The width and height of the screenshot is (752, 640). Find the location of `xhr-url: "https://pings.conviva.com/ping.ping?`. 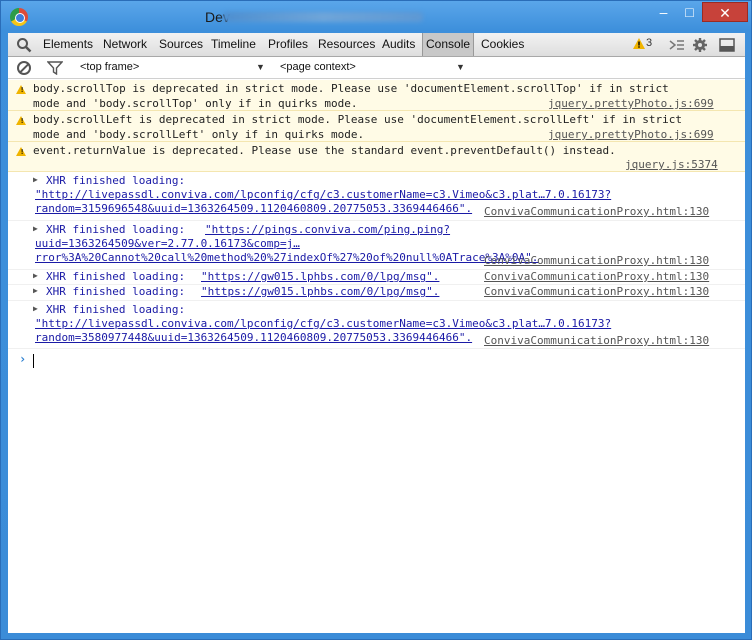

xhr-url: "https://pings.conviva.com/ping.ping? is located at coordinates (327, 229).